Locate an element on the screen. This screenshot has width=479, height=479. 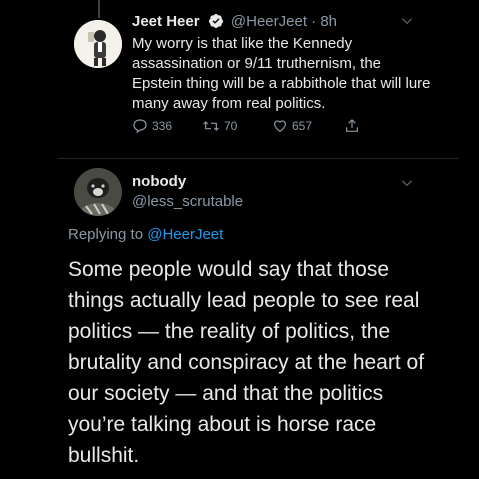
tweet-header: Jeet Heer @HeerJeet · 8h is located at coordinates (234, 23).